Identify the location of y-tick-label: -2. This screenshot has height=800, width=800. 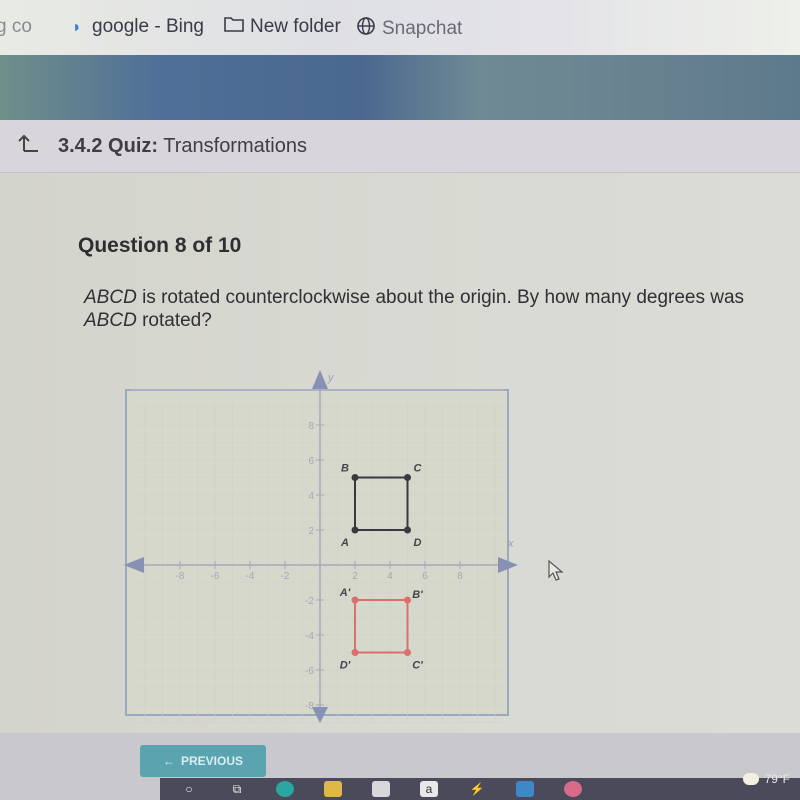
(309, 601).